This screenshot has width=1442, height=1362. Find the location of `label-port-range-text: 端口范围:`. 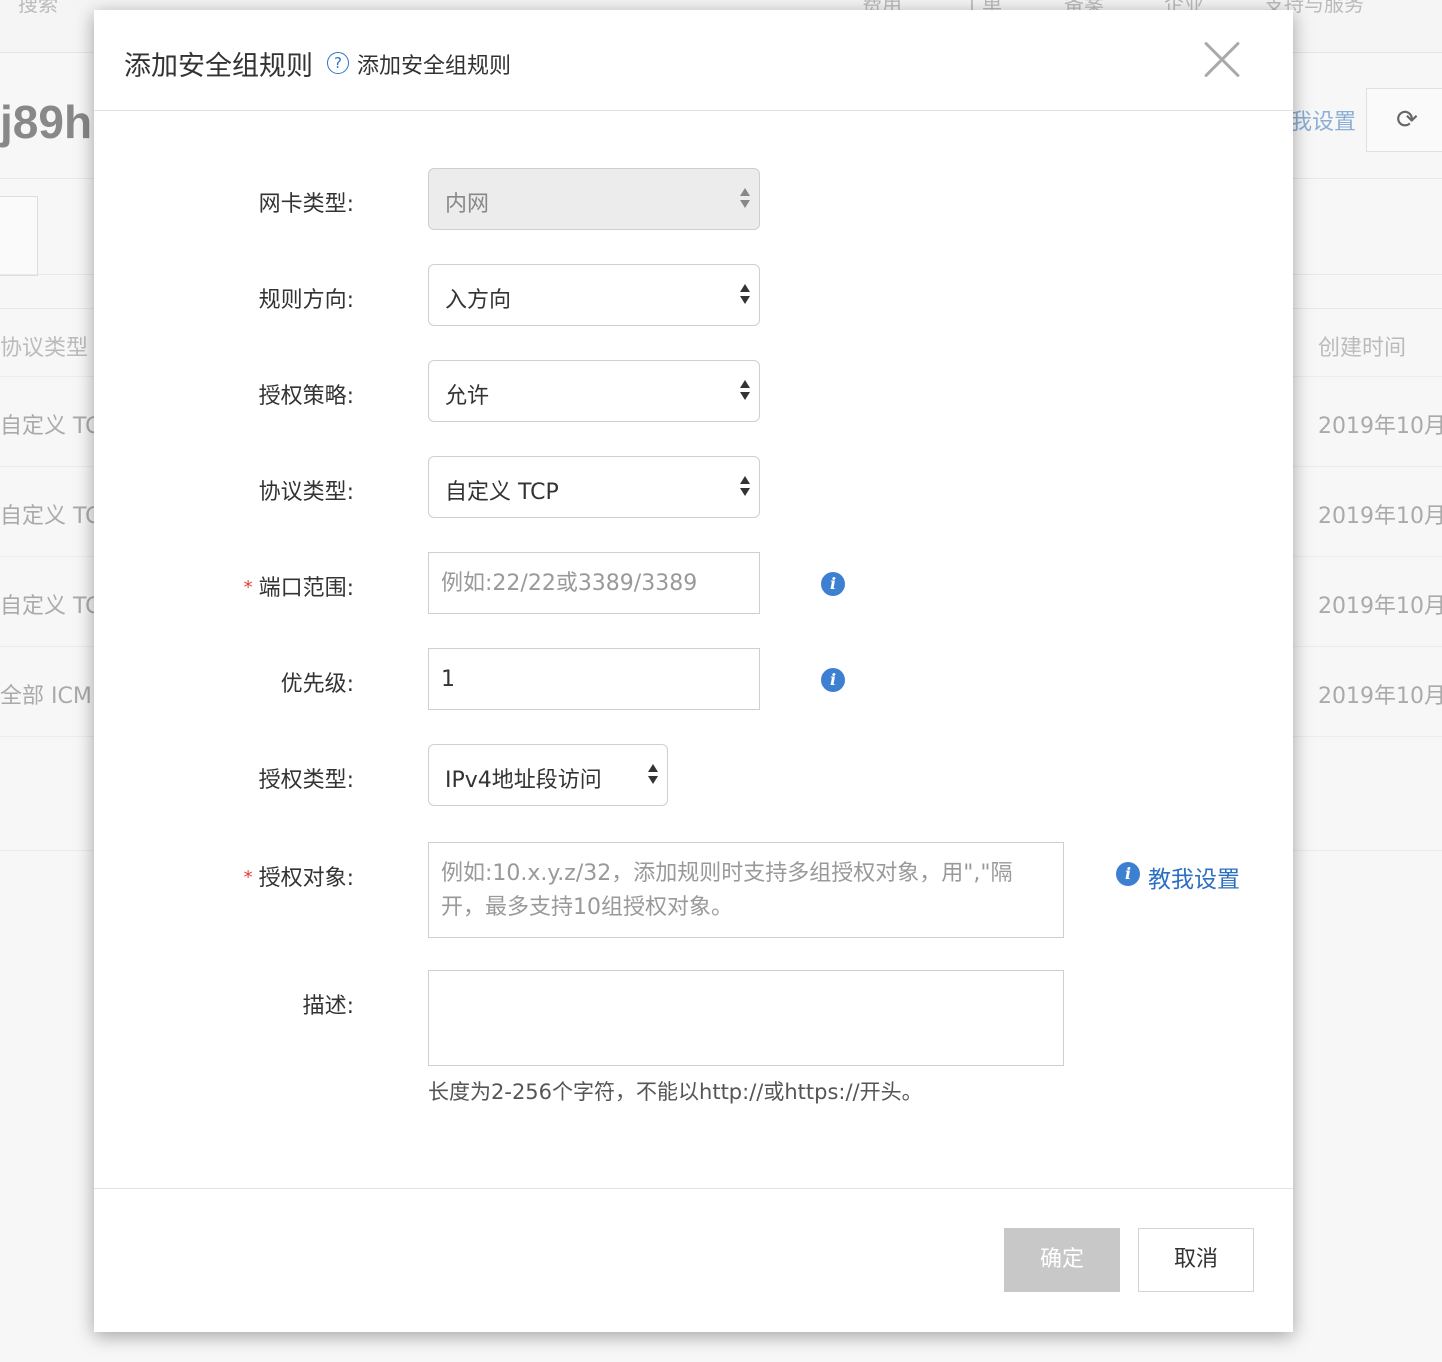

label-port-range-text: 端口范围: is located at coordinates (306, 588).